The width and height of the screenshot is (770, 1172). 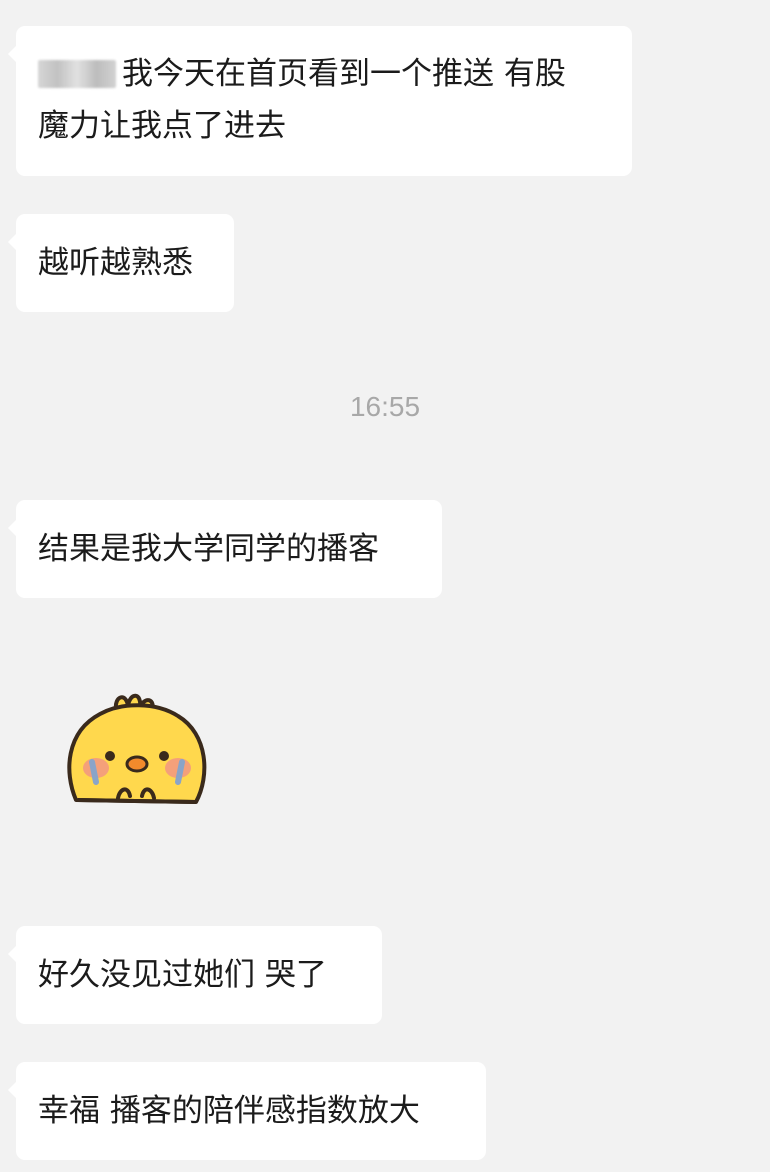 What do you see at coordinates (115, 263) in the screenshot?
I see `message-text: 越听越熟悉` at bounding box center [115, 263].